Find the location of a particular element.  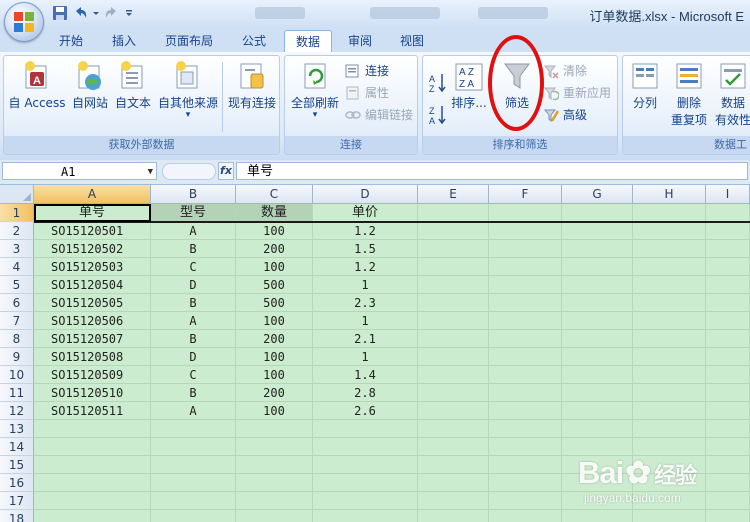

table-cell: SO15120504 is located at coordinates (92, 285).